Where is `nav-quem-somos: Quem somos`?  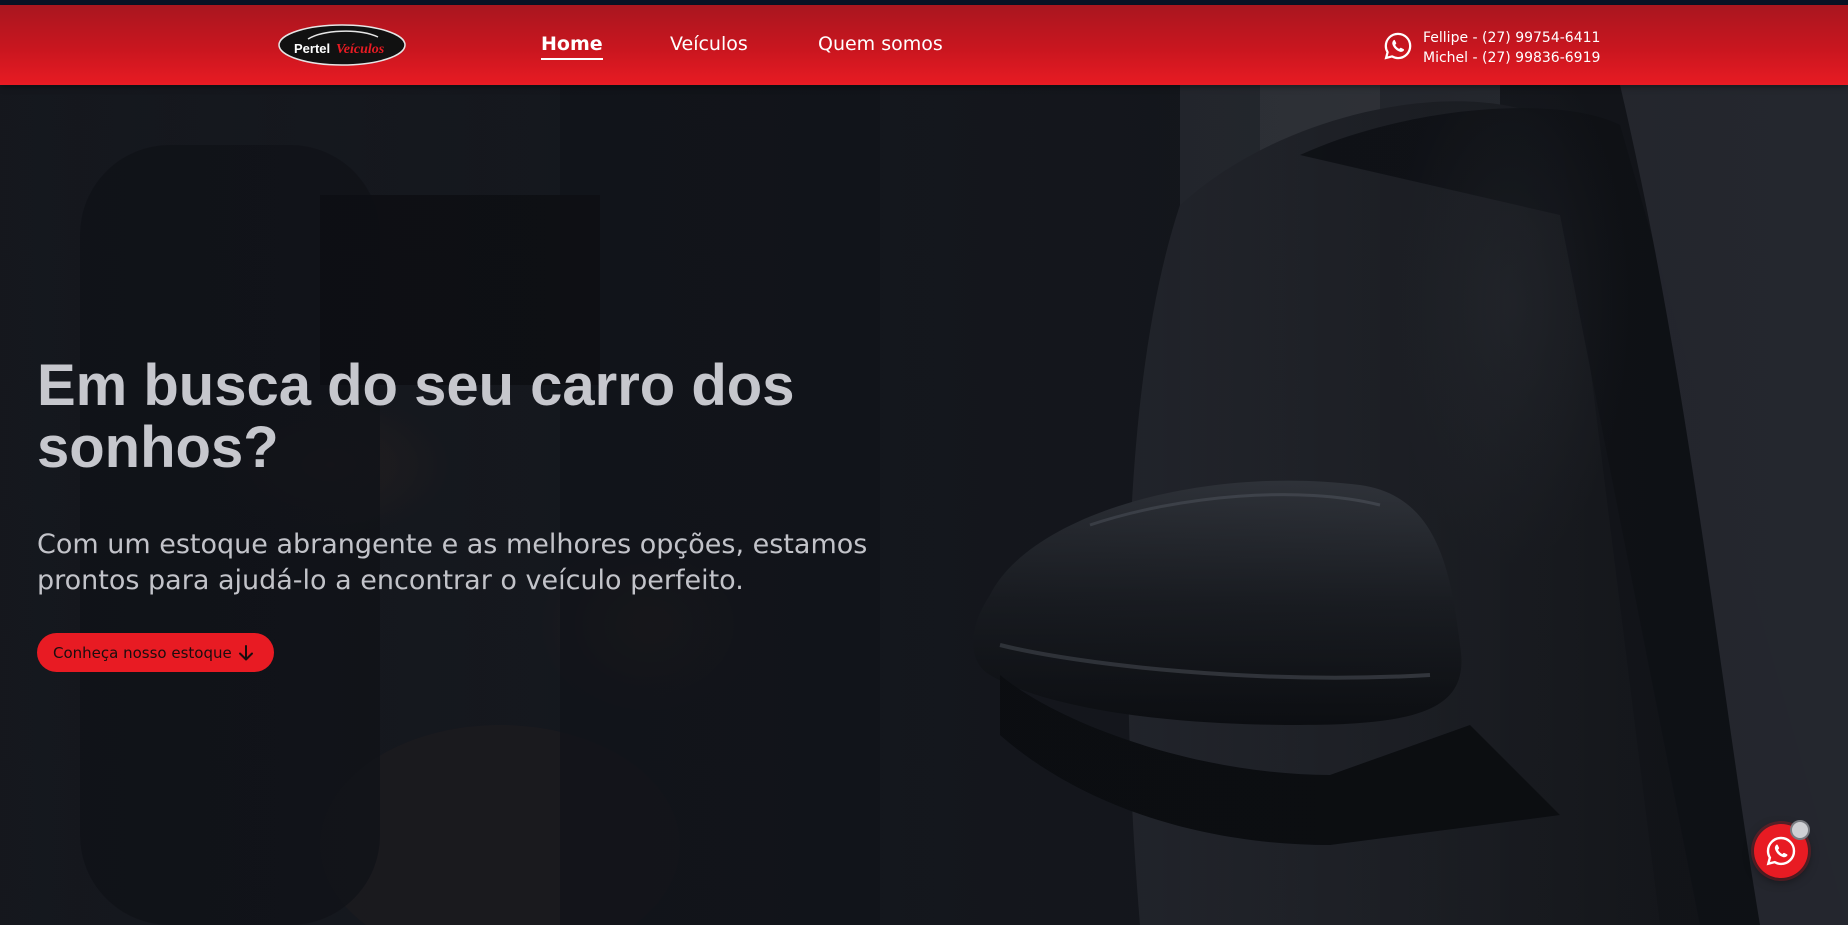 nav-quem-somos: Quem somos is located at coordinates (880, 44).